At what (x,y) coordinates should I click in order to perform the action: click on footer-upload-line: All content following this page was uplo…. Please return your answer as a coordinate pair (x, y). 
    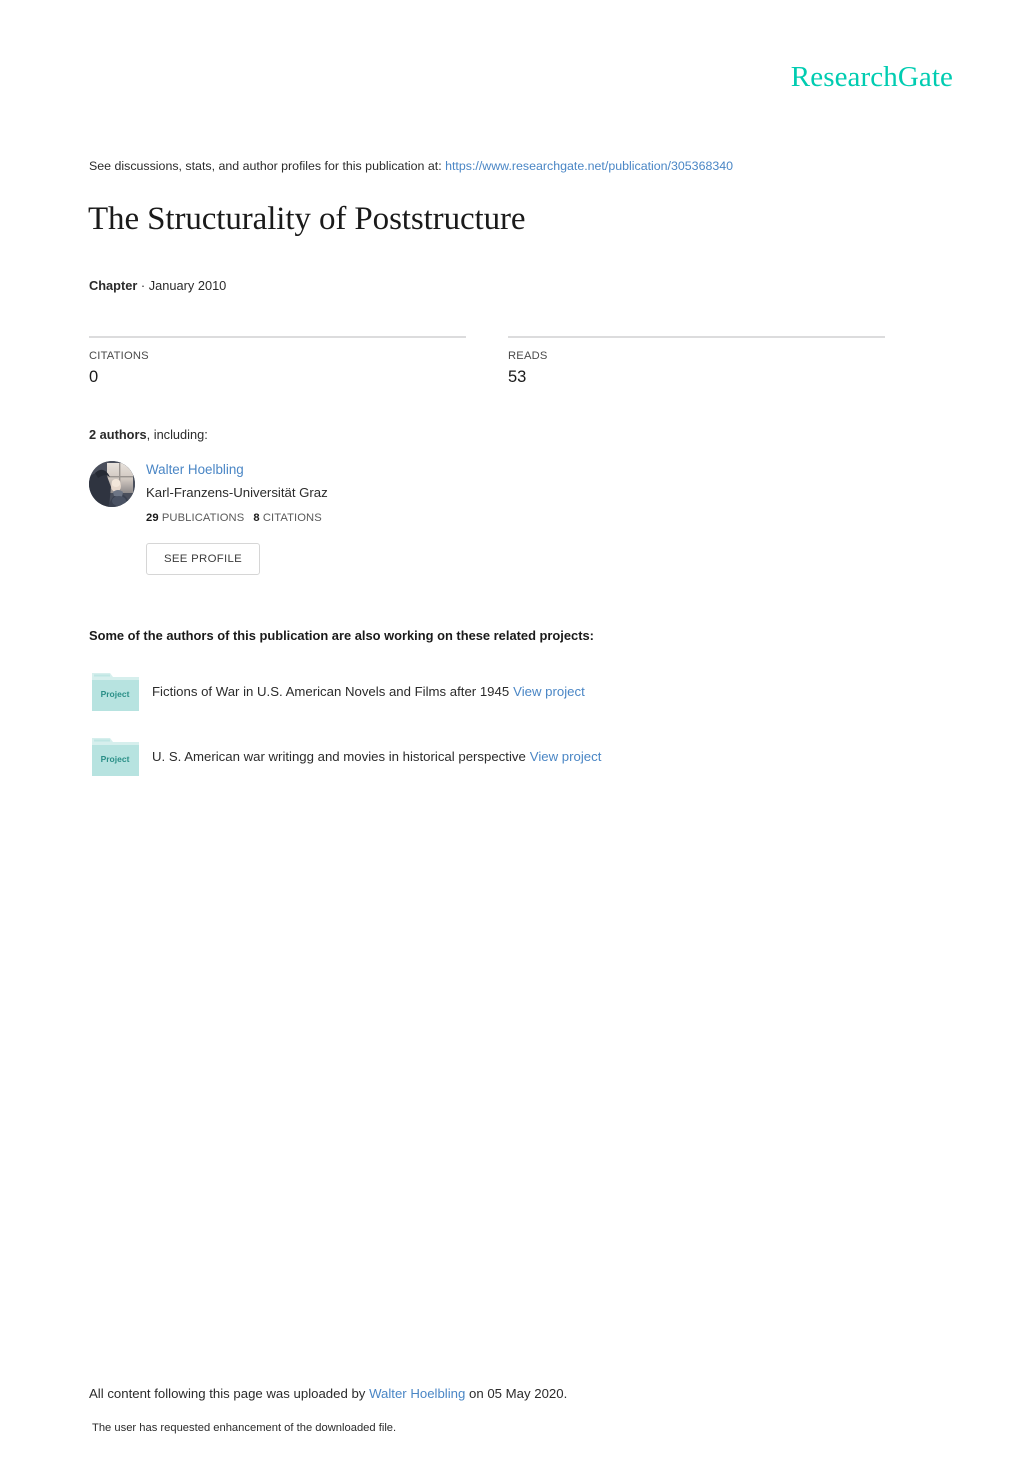
    Looking at the image, I should click on (328, 1394).